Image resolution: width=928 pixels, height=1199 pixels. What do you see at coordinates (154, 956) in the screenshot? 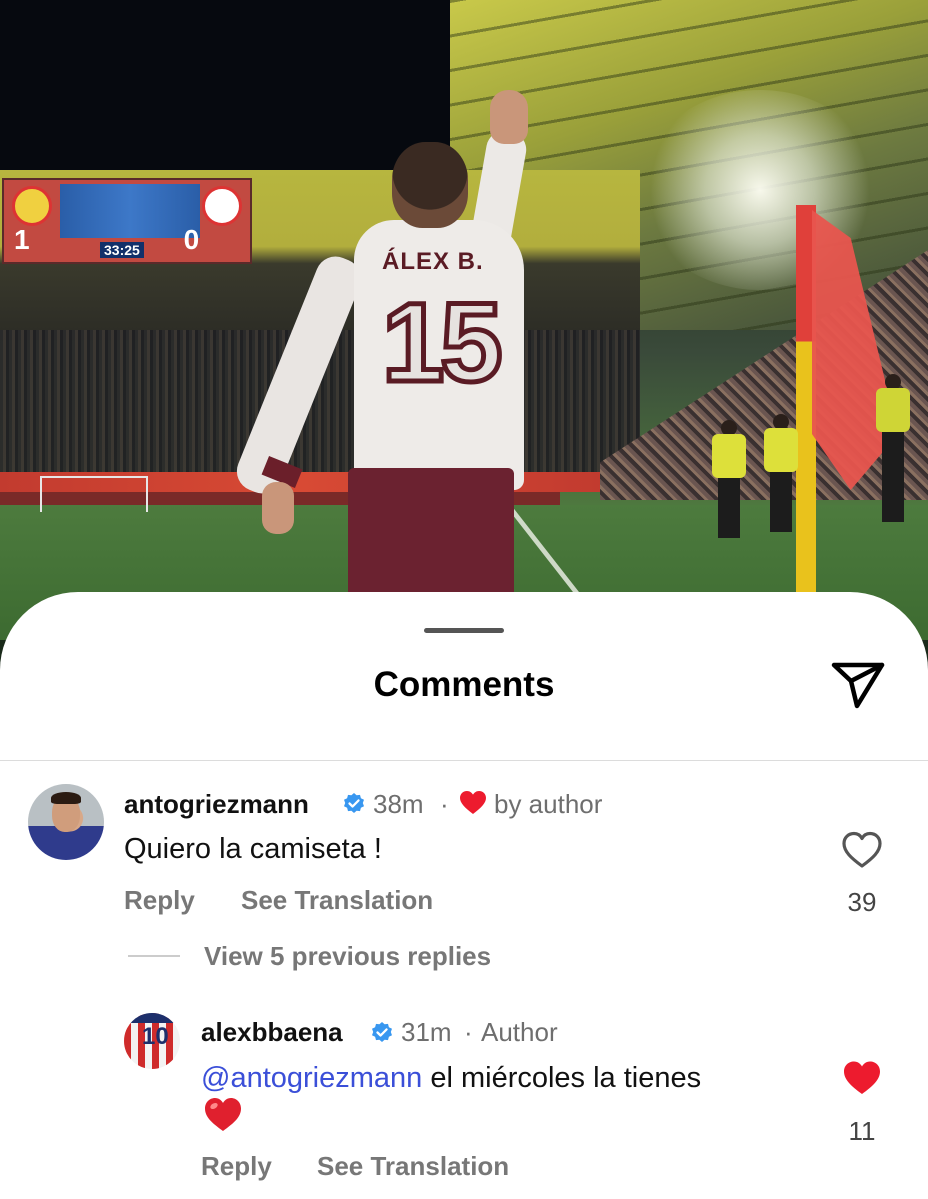
I see `replies-indent-line` at bounding box center [154, 956].